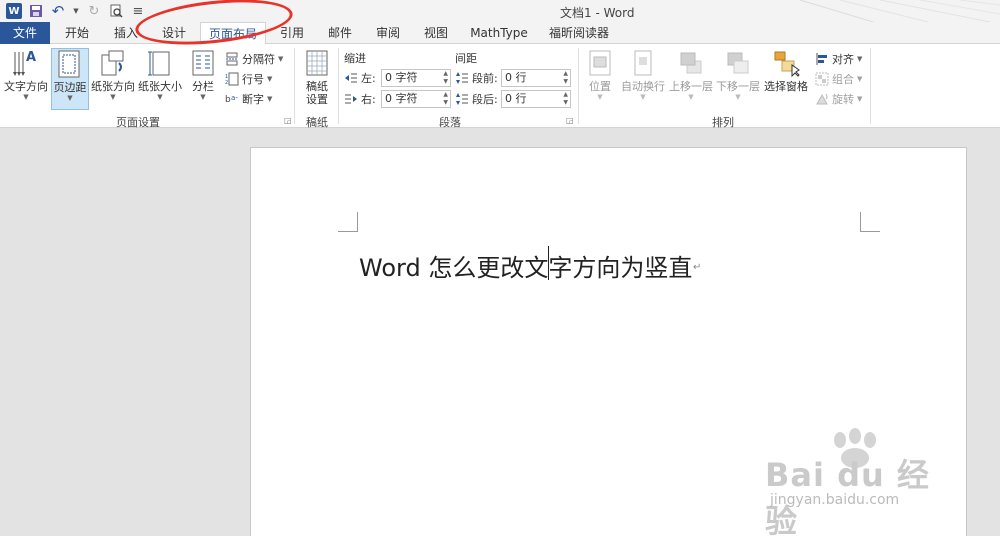 The height and width of the screenshot is (536, 1000). What do you see at coordinates (821, 59) in the screenshot?
I see `align-icon` at bounding box center [821, 59].